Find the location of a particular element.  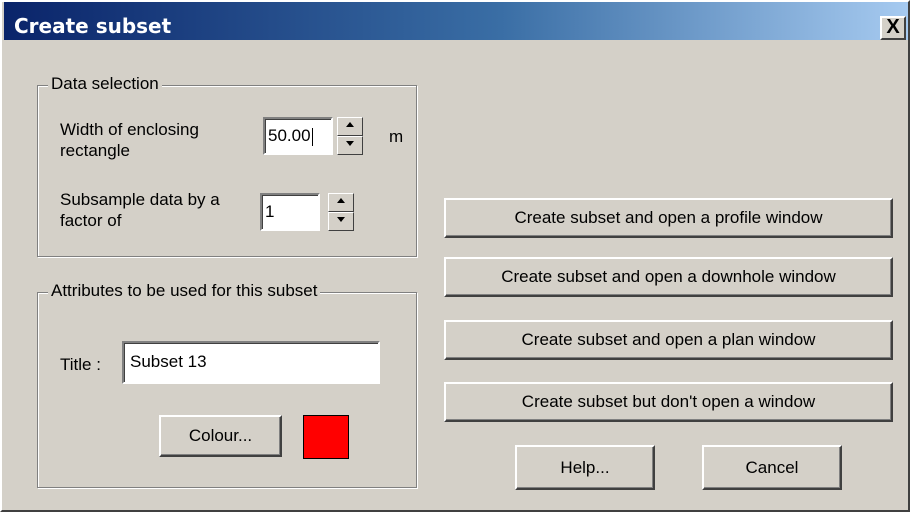

subsample-input: 1 is located at coordinates (290, 212).